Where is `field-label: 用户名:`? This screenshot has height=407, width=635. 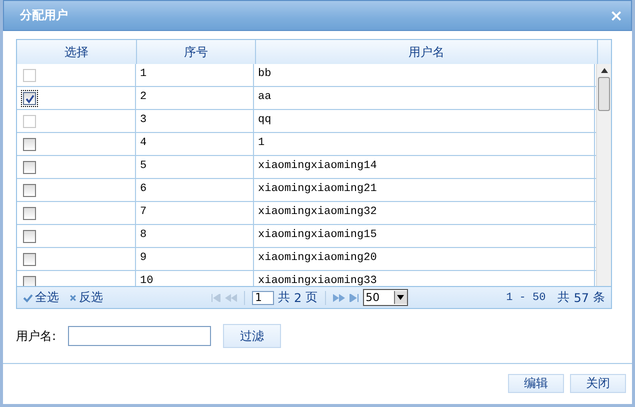 field-label: 用户名: is located at coordinates (36, 336).